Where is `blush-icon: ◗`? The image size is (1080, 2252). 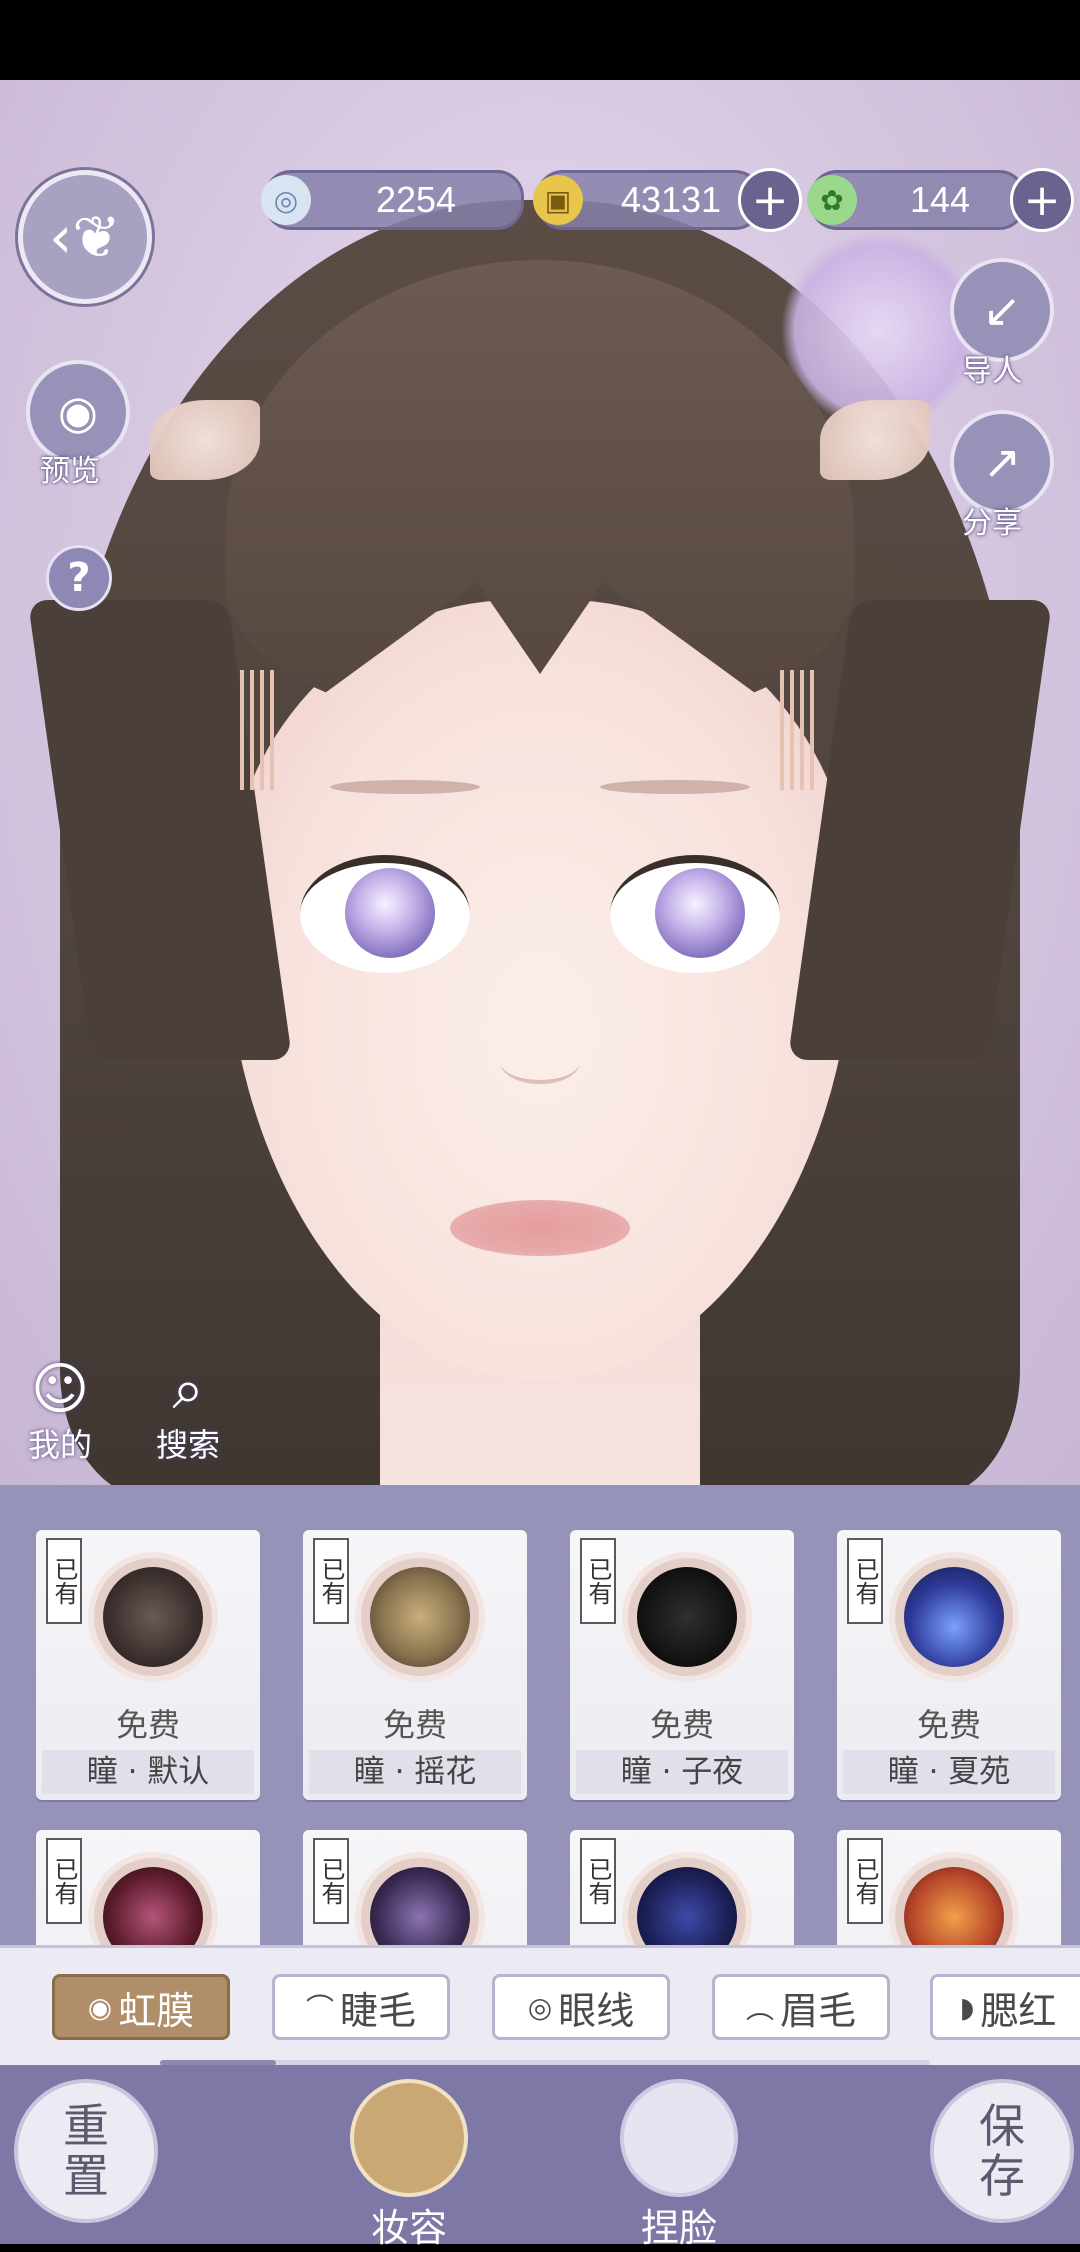 blush-icon: ◗ is located at coordinates (967, 2007).